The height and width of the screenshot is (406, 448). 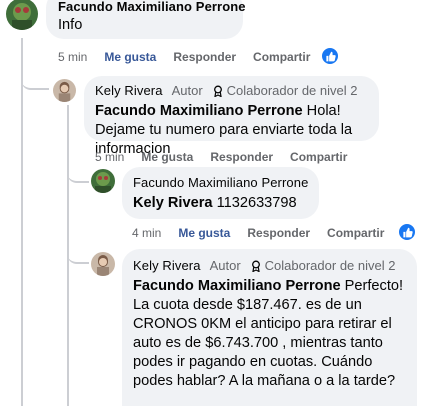 What do you see at coordinates (173, 203) in the screenshot?
I see `mention: Kely Rivera` at bounding box center [173, 203].